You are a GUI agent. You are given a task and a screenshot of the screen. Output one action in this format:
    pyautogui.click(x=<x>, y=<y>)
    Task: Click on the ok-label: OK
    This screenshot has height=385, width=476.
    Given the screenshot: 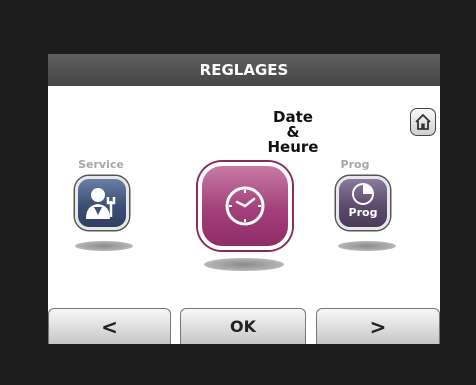 What is the action you would take?
    pyautogui.click(x=243, y=326)
    